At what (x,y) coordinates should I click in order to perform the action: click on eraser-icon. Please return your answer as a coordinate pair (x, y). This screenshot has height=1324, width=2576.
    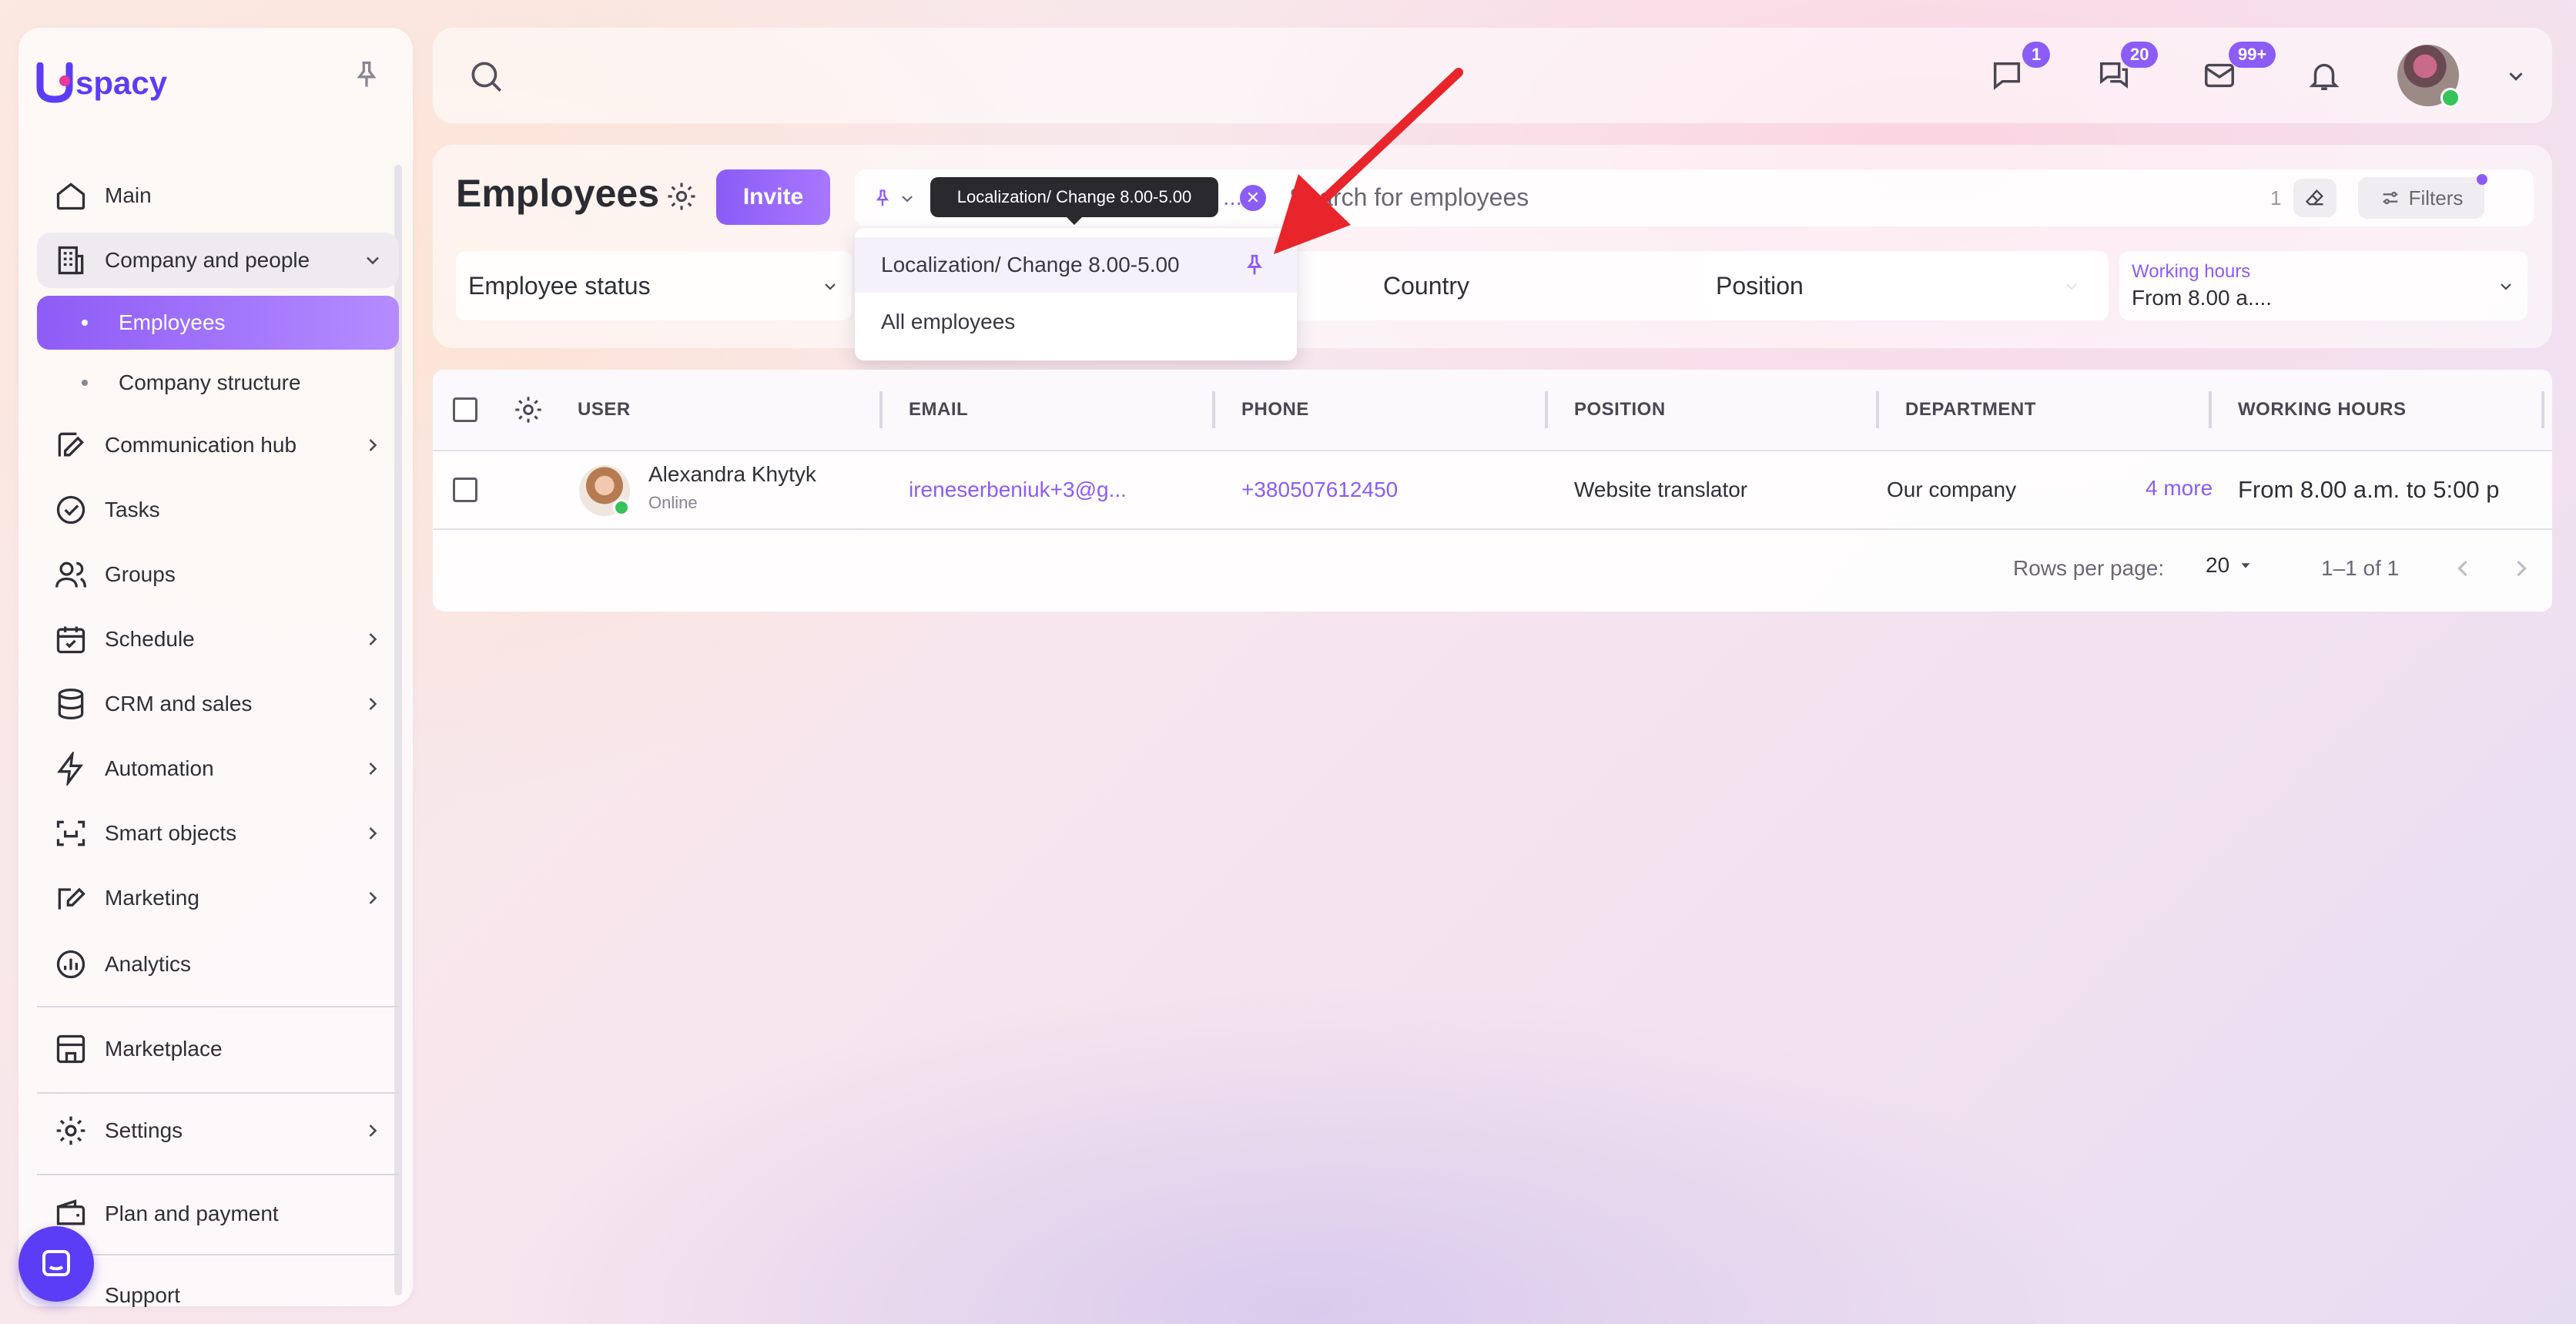
    Looking at the image, I should click on (2314, 197).